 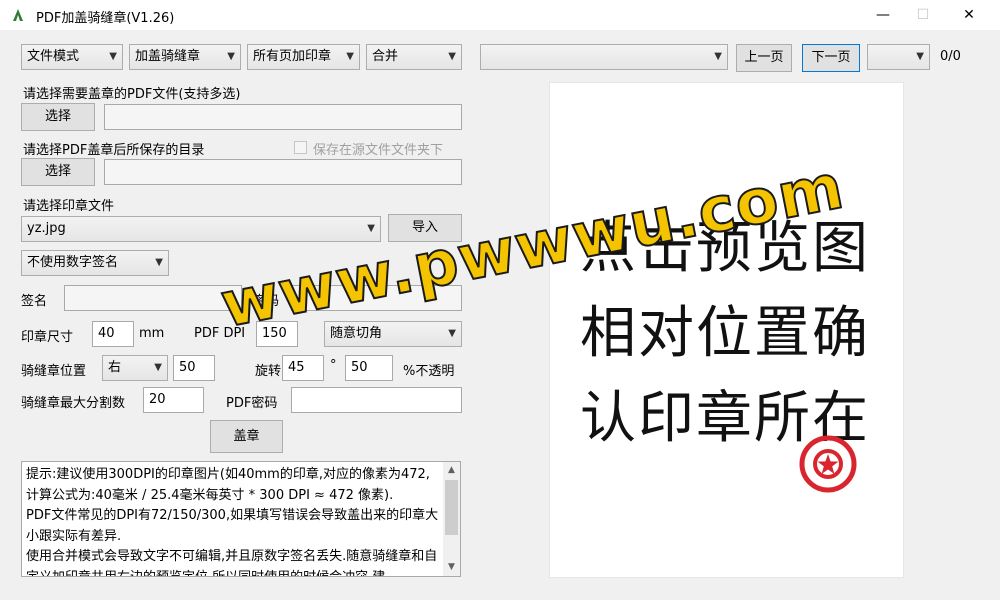 What do you see at coordinates (54, 371) in the screenshot?
I see `seam-position-label: 骑缝章位置` at bounding box center [54, 371].